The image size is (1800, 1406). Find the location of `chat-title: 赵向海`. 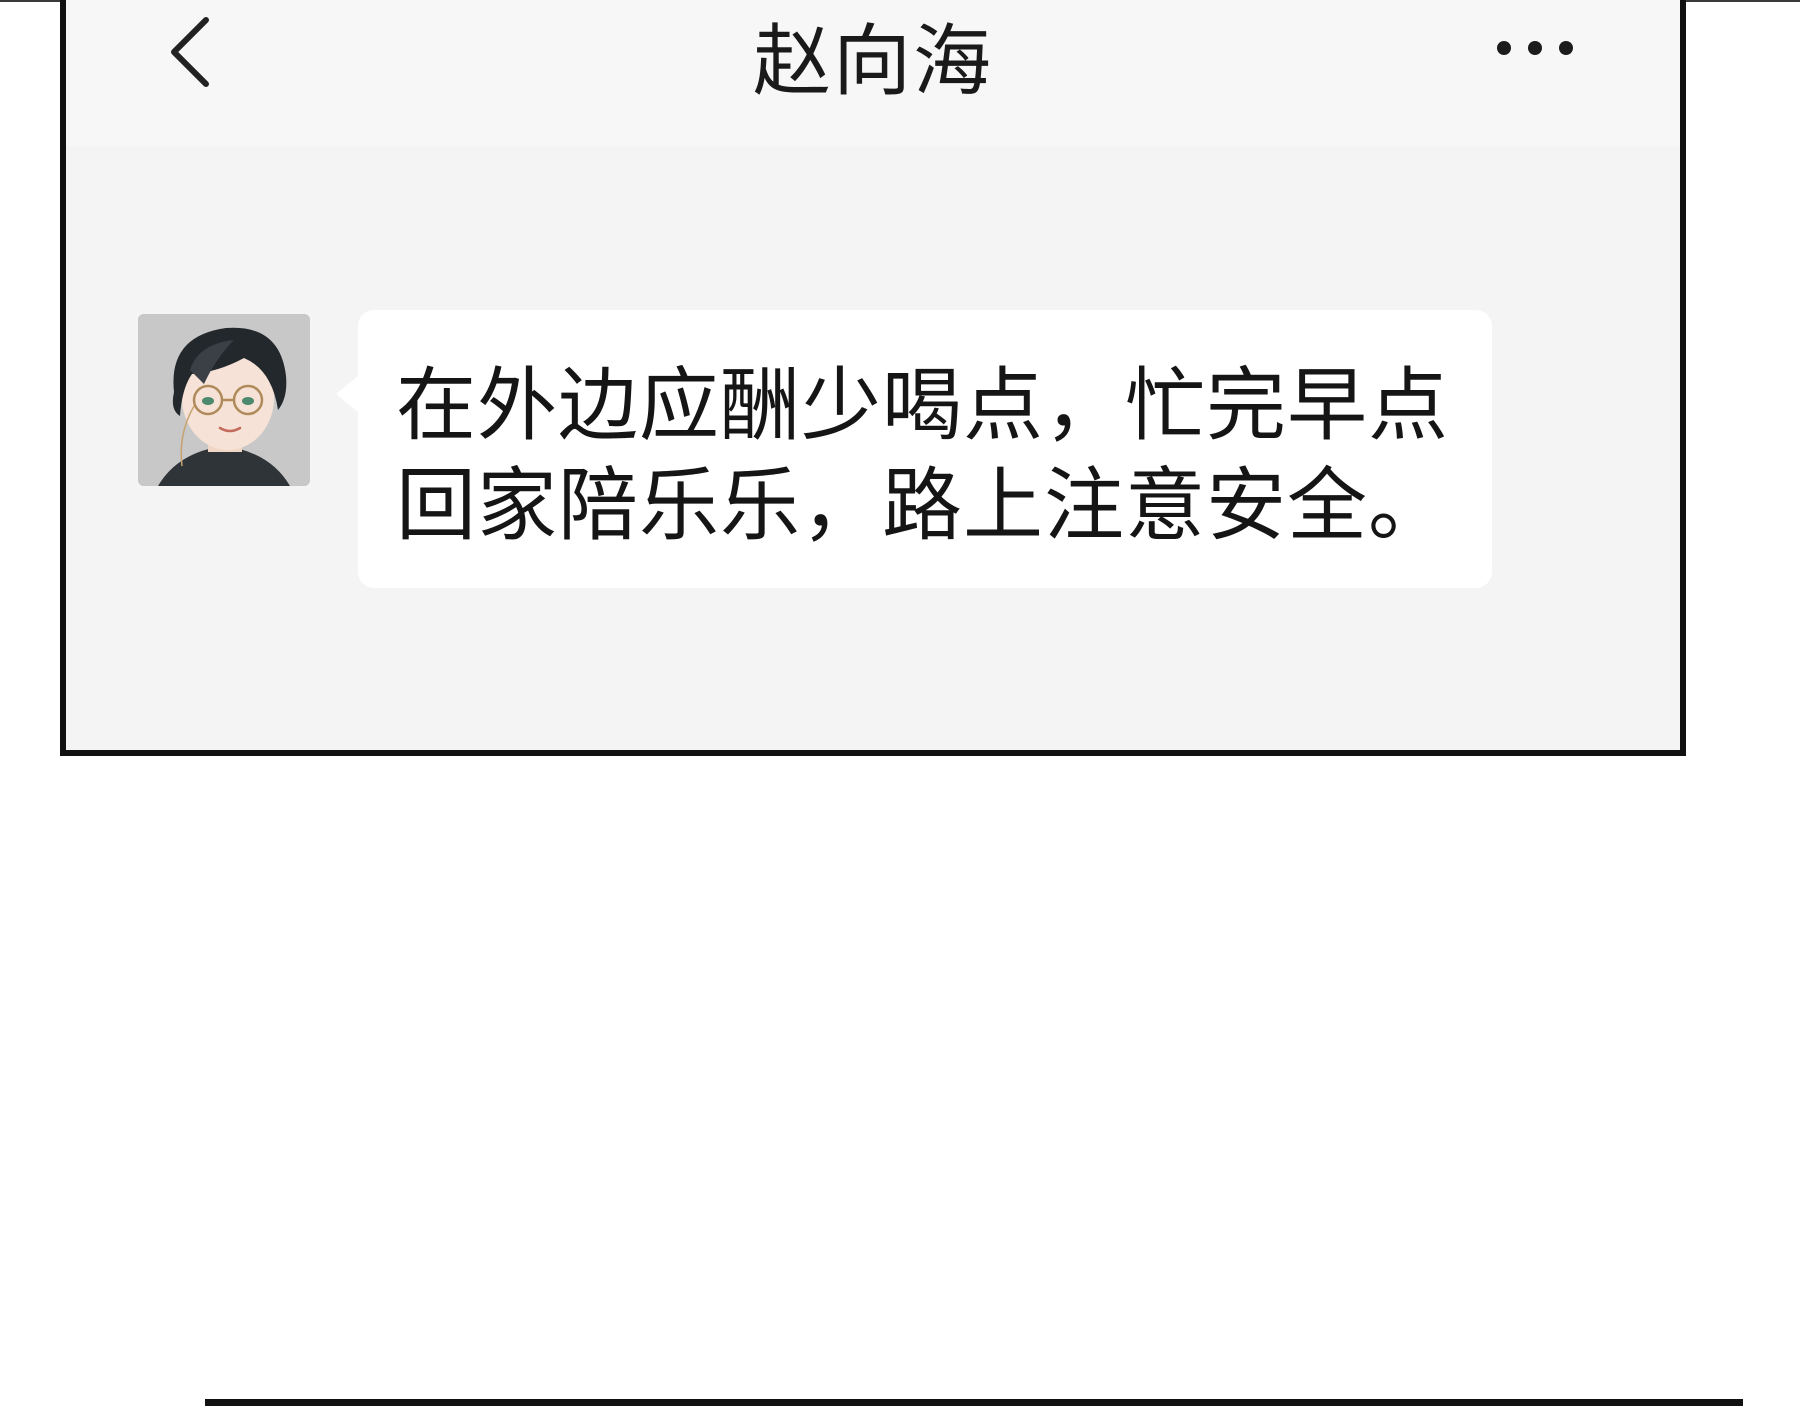

chat-title: 赵向海 is located at coordinates (872, 62).